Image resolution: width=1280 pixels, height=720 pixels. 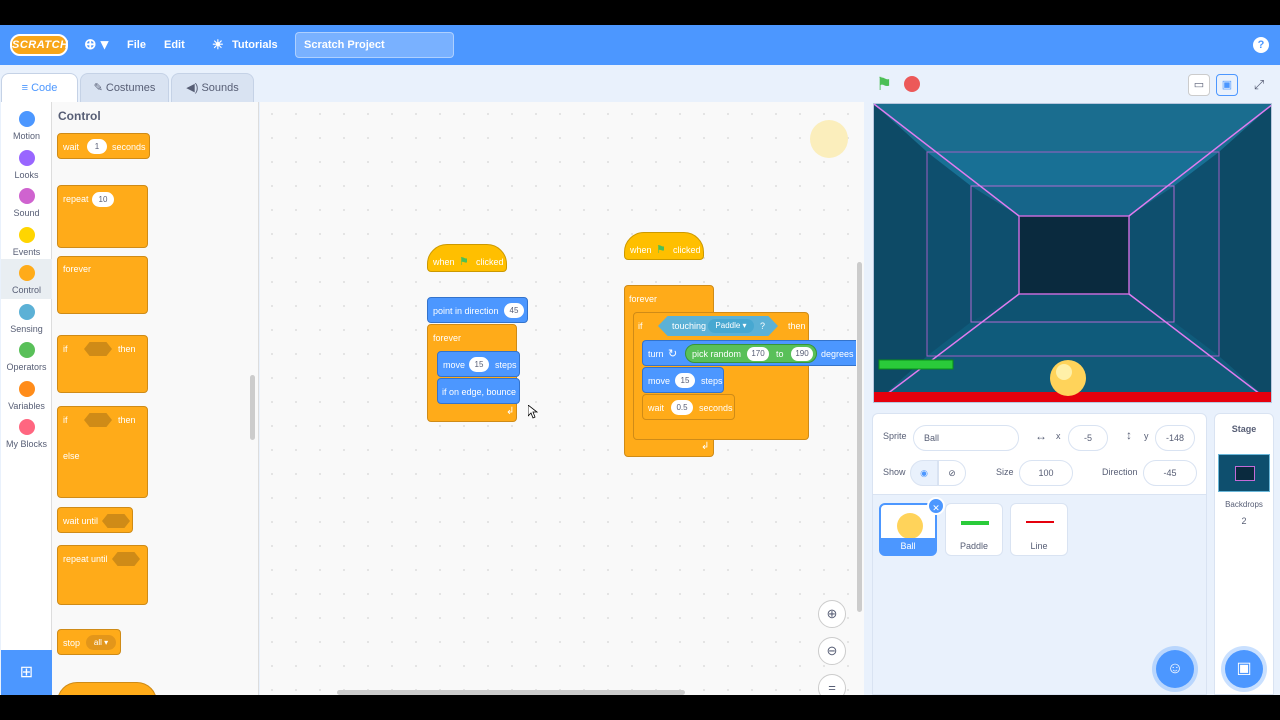 What do you see at coordinates (974, 529) in the screenshot?
I see `sprite-item-paddle: Paddle` at bounding box center [974, 529].